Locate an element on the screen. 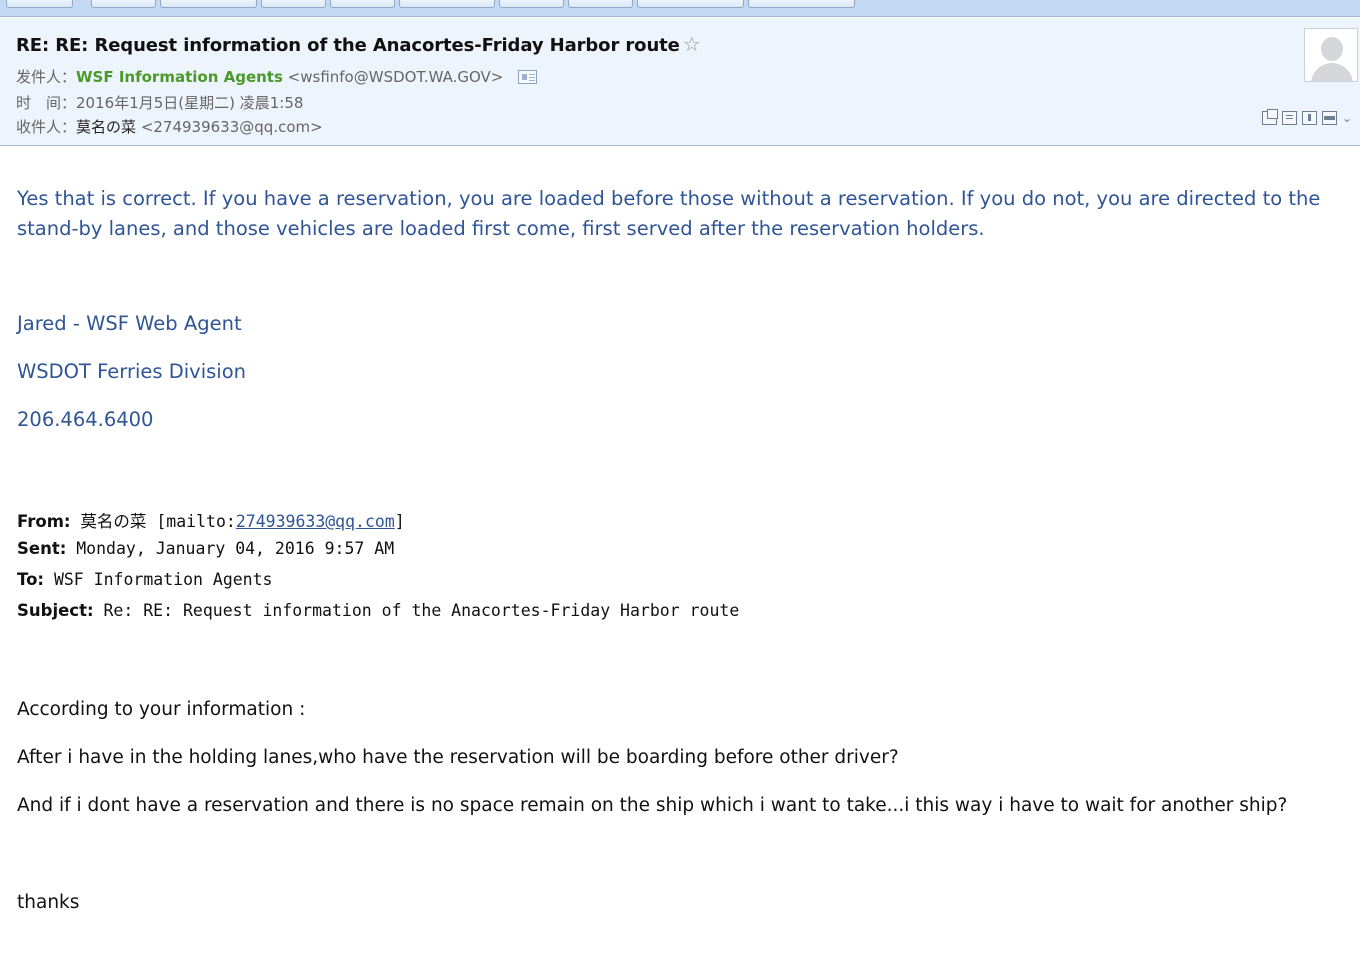 The image size is (1360, 954). quoted-subject-label: Subject: is located at coordinates (55, 610).